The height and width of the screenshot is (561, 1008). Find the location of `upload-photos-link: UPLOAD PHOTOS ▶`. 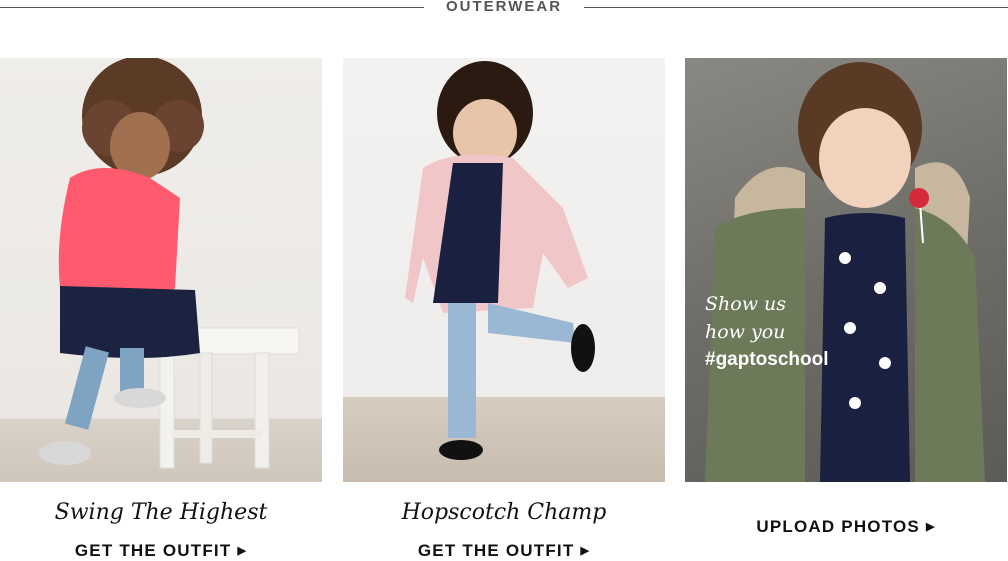

upload-photos-link: UPLOAD PHOTOS ▶ is located at coordinates (846, 527).